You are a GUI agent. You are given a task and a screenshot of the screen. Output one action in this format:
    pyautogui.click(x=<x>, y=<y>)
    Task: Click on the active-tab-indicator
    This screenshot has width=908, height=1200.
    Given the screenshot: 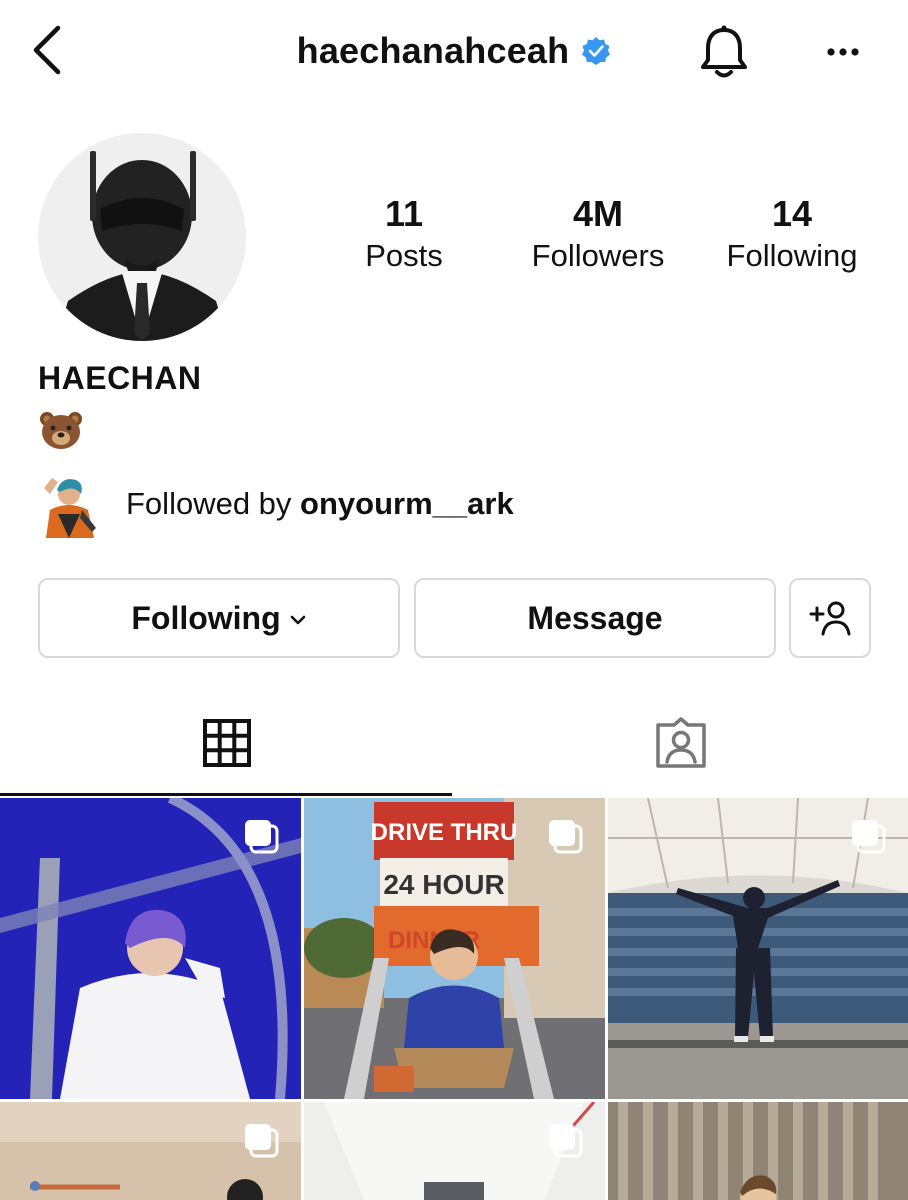 What is the action you would take?
    pyautogui.click(x=226, y=794)
    